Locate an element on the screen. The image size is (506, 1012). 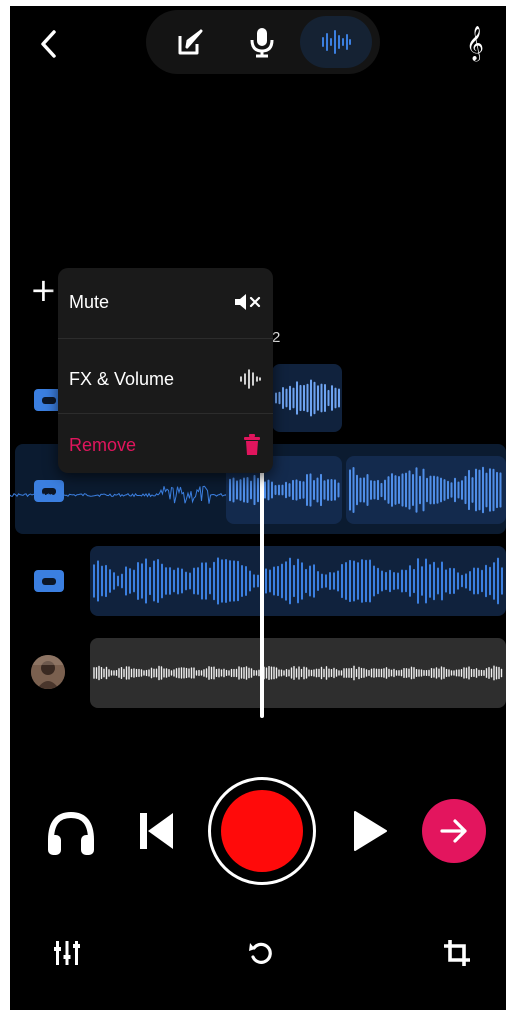
track-3-clip is located at coordinates (298, 581).